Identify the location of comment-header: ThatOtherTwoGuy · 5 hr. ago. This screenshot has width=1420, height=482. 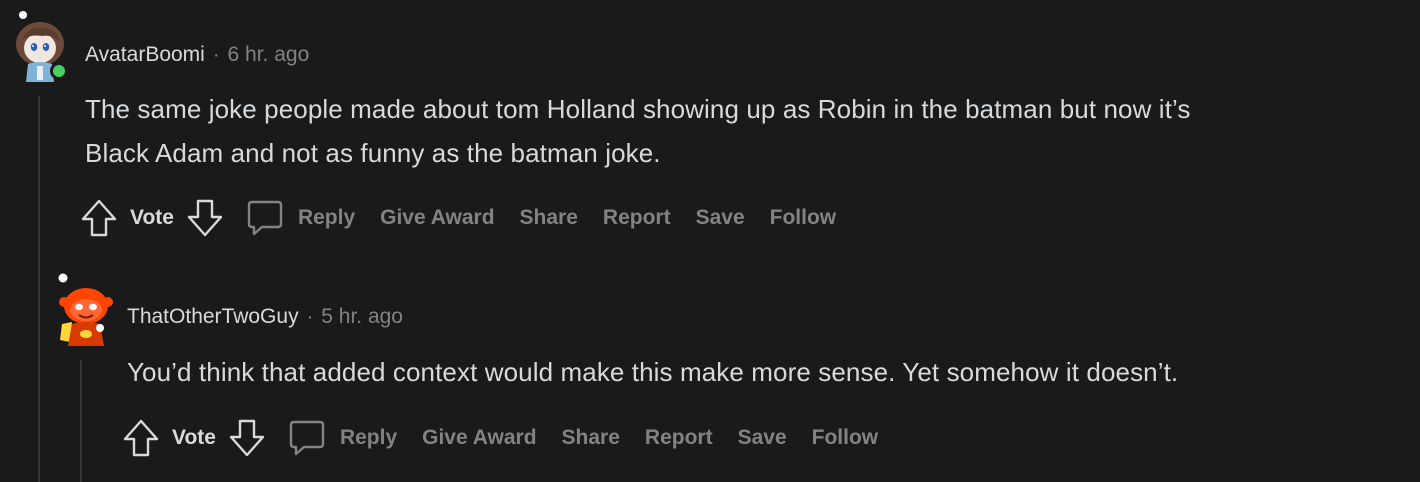
(265, 317).